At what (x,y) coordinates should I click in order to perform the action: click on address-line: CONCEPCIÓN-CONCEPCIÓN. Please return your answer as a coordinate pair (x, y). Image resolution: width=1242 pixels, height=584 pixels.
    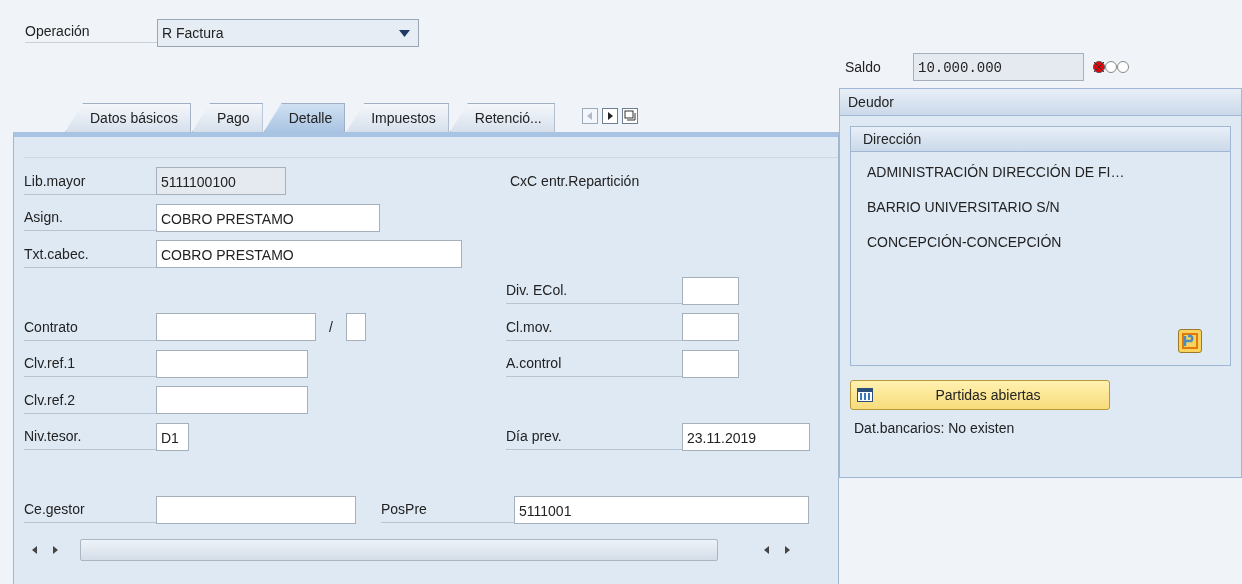
    Looking at the image, I should click on (964, 243).